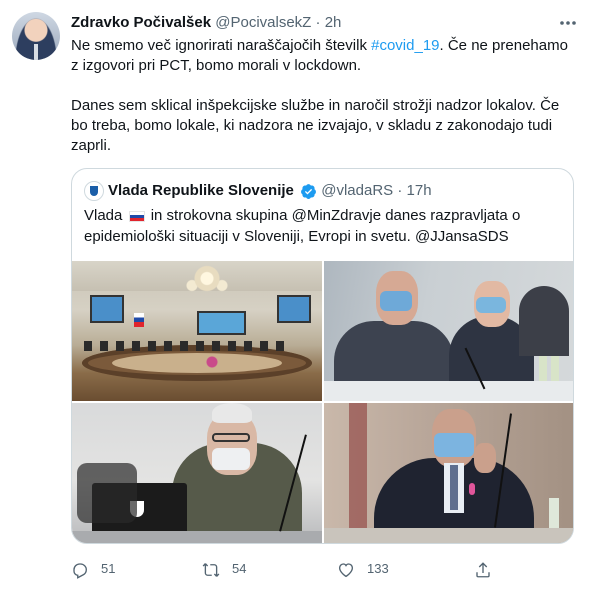  Describe the element at coordinates (201, 190) in the screenshot. I see `quote-author-name: Vlada Republike Slovenije` at that location.